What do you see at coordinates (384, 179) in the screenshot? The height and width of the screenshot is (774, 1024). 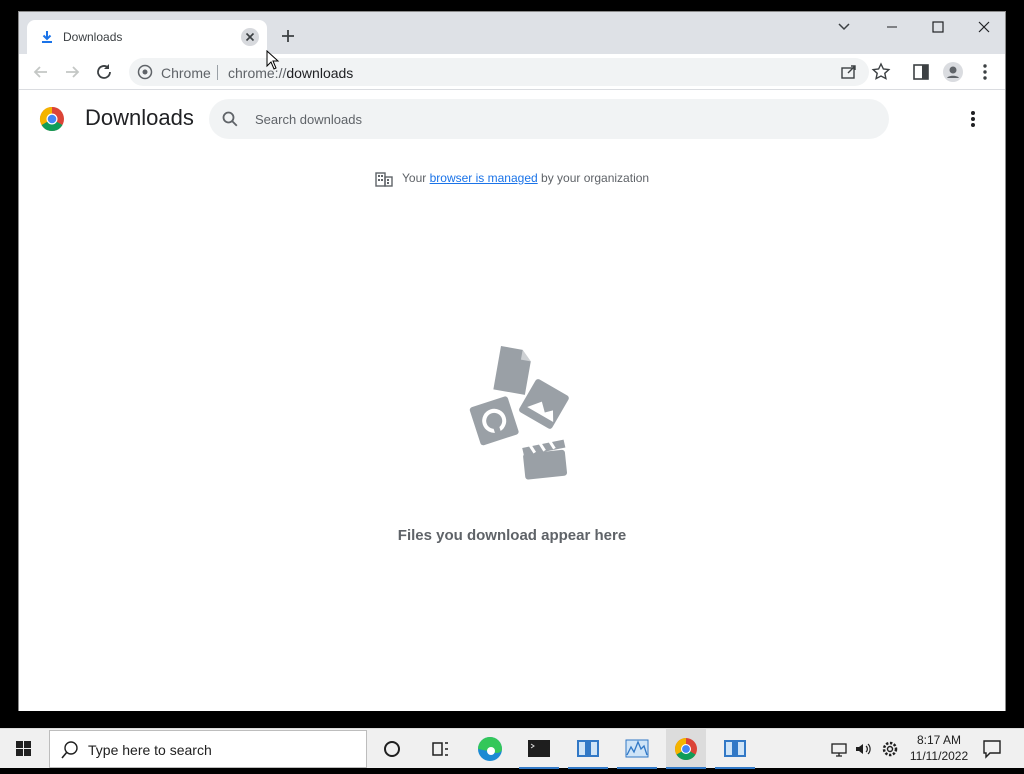 I see `building-icon` at bounding box center [384, 179].